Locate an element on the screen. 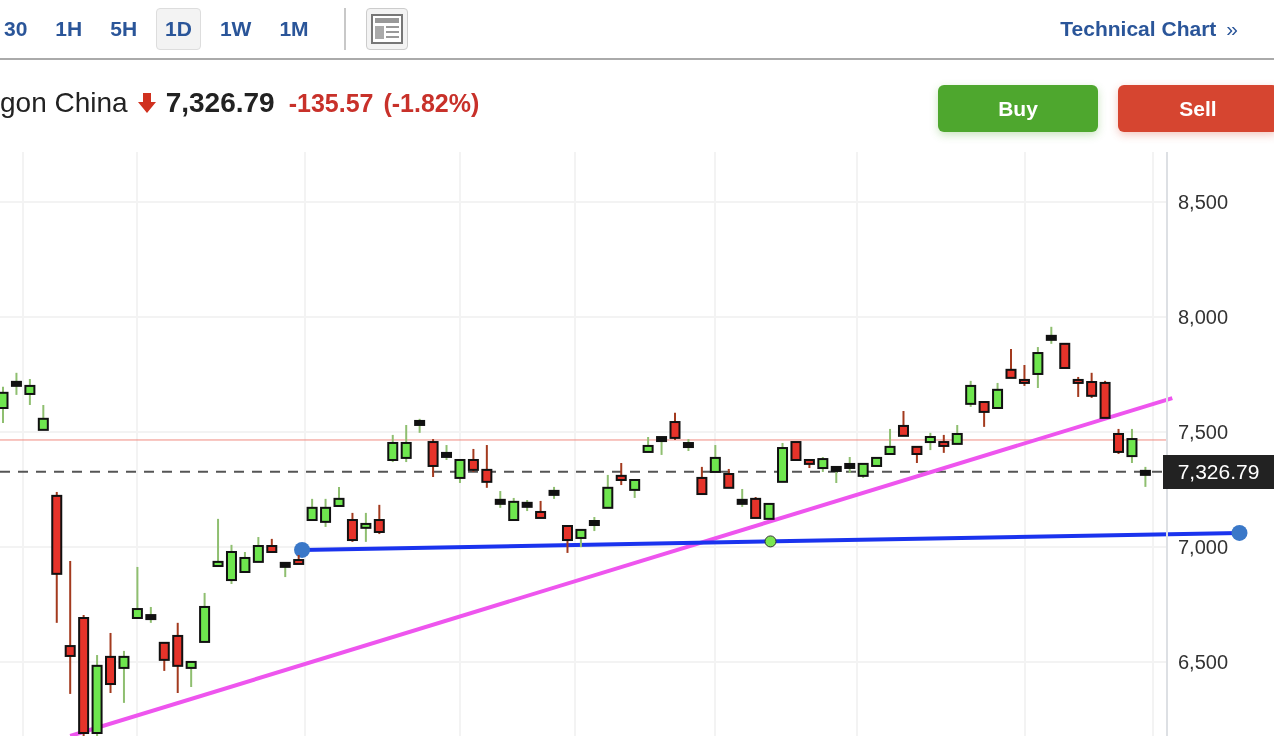 This screenshot has height=736, width=1274. timeframe-tab: 1M is located at coordinates (294, 29).